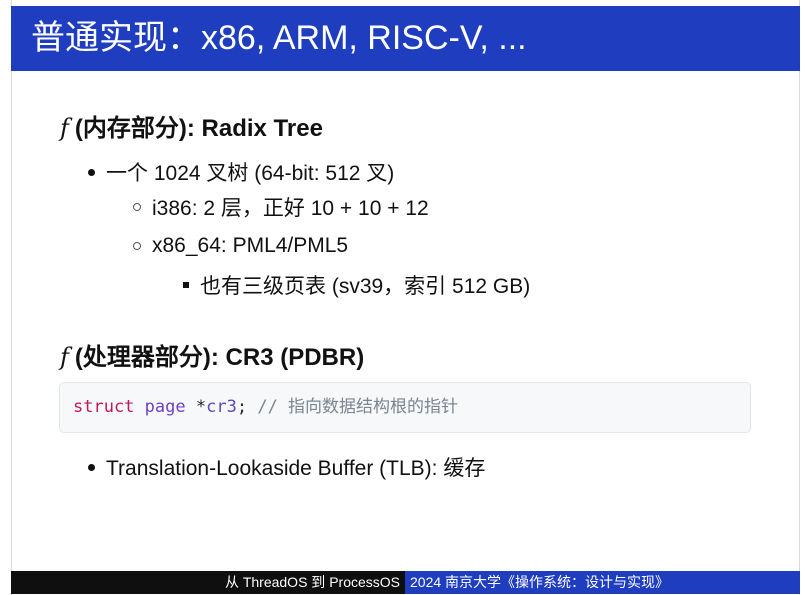 This screenshot has width=805, height=595. I want to click on section-heading-text: (处理器部分): CR3 (PDBR), so click(219, 357).